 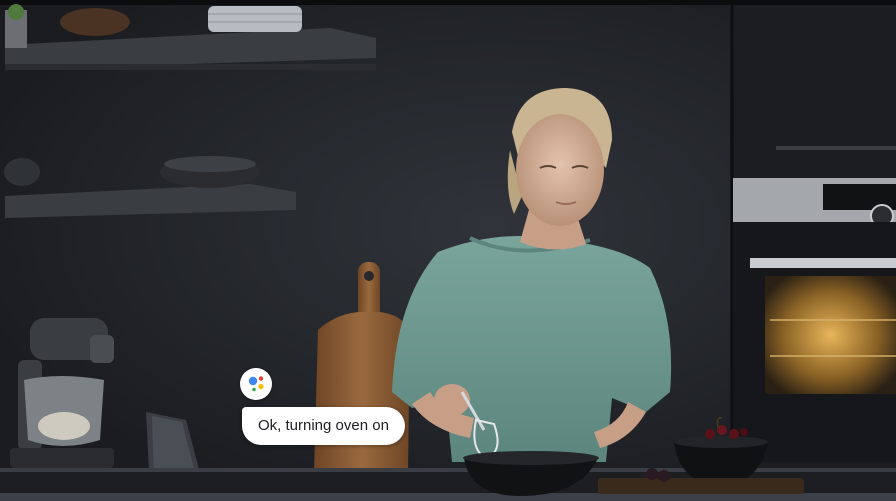 What do you see at coordinates (814, 320) in the screenshot?
I see `oven` at bounding box center [814, 320].